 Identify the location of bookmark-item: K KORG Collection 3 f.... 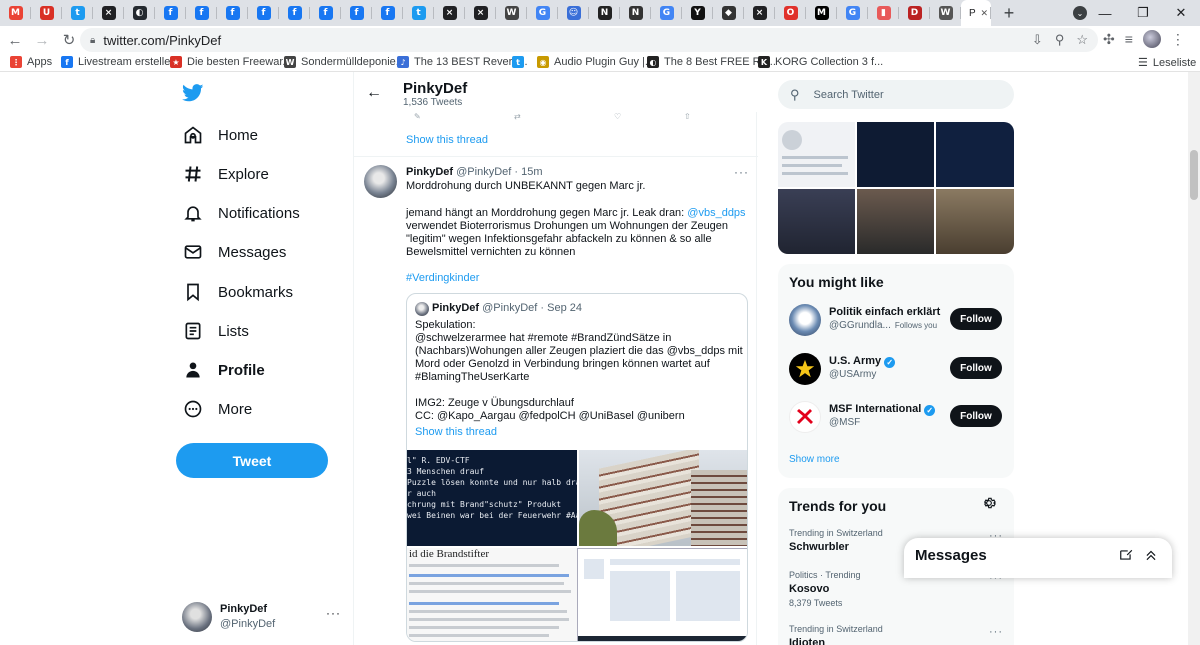
(820, 62).